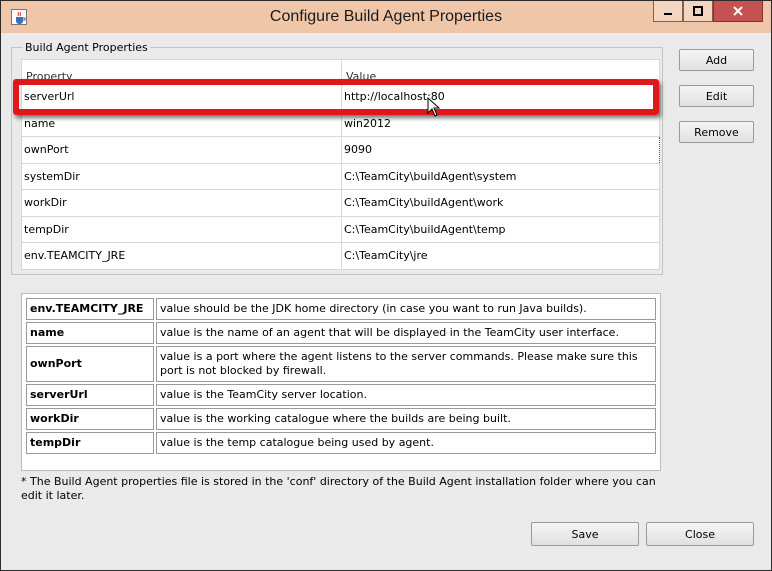 Image resolution: width=772 pixels, height=571 pixels. What do you see at coordinates (90, 443) in the screenshot?
I see `help-key: tempDir` at bounding box center [90, 443].